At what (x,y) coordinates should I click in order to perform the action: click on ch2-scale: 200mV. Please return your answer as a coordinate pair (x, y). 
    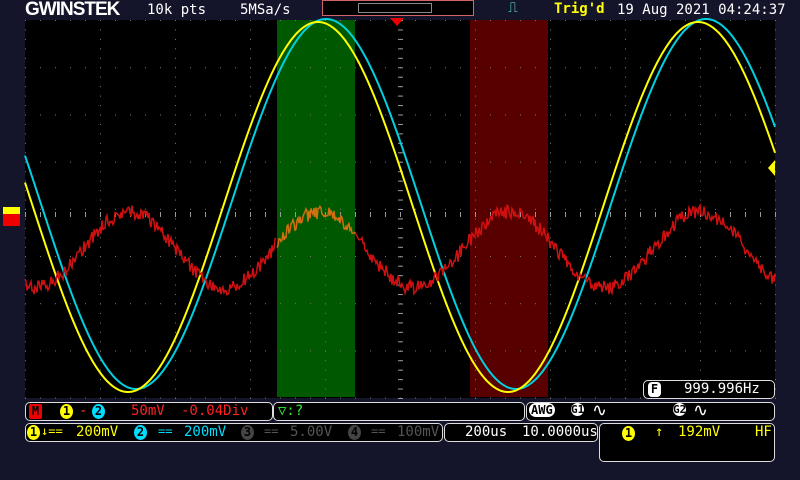
    Looking at the image, I should click on (205, 432).